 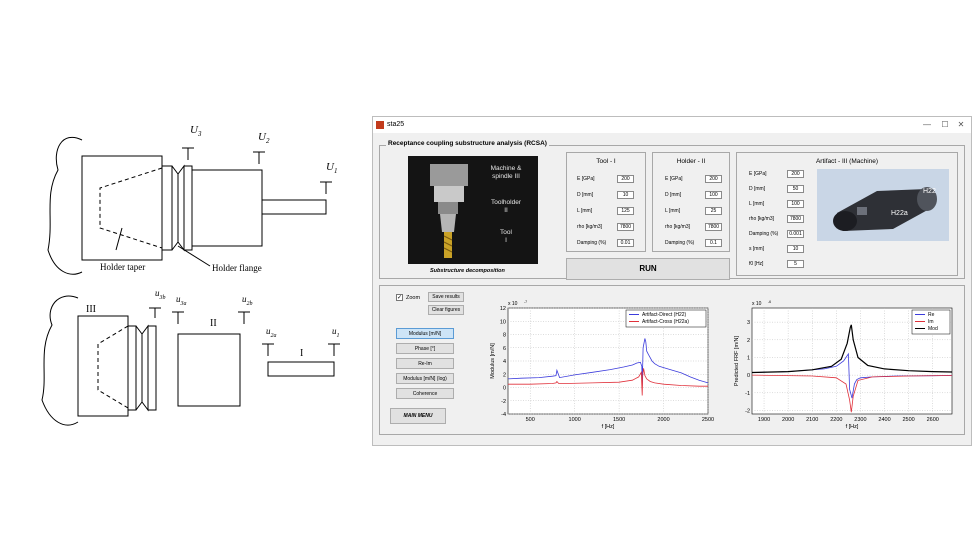 What do you see at coordinates (756, 264) in the screenshot?
I see `artifact-f0-label: f0 [Hz]` at bounding box center [756, 264].